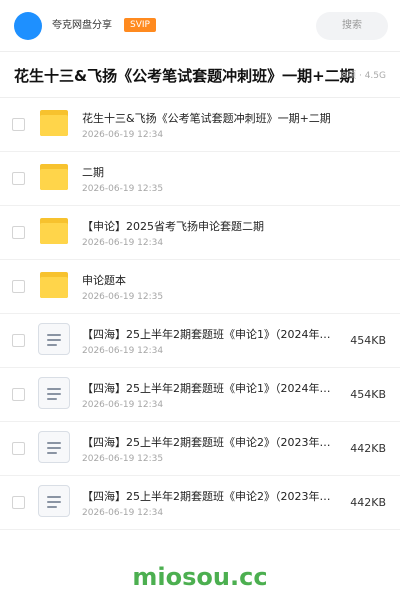  What do you see at coordinates (208, 173) in the screenshot?
I see `file-name: 二期` at bounding box center [208, 173].